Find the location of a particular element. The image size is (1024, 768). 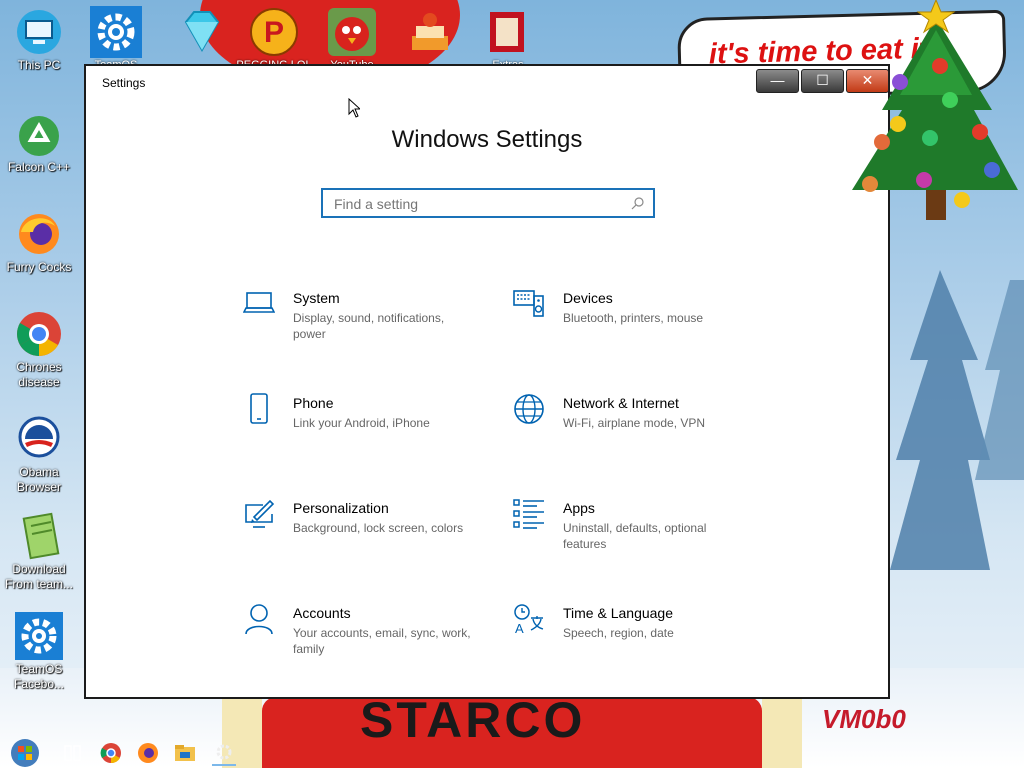

tile-title: Network & Internet is located at coordinates (621, 403).